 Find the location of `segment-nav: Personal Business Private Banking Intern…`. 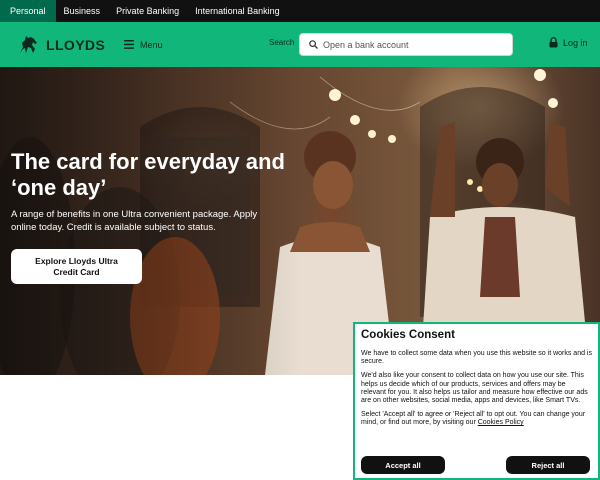

segment-nav: Personal Business Private Banking Intern… is located at coordinates (300, 11).